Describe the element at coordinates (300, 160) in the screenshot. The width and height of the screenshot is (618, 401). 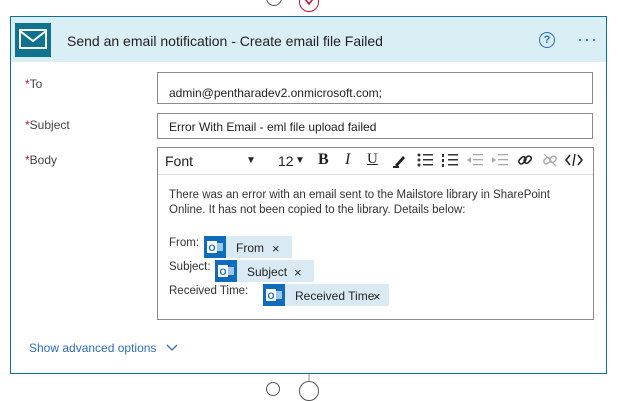
I see `font-size-dropdown-icon: ▼` at that location.